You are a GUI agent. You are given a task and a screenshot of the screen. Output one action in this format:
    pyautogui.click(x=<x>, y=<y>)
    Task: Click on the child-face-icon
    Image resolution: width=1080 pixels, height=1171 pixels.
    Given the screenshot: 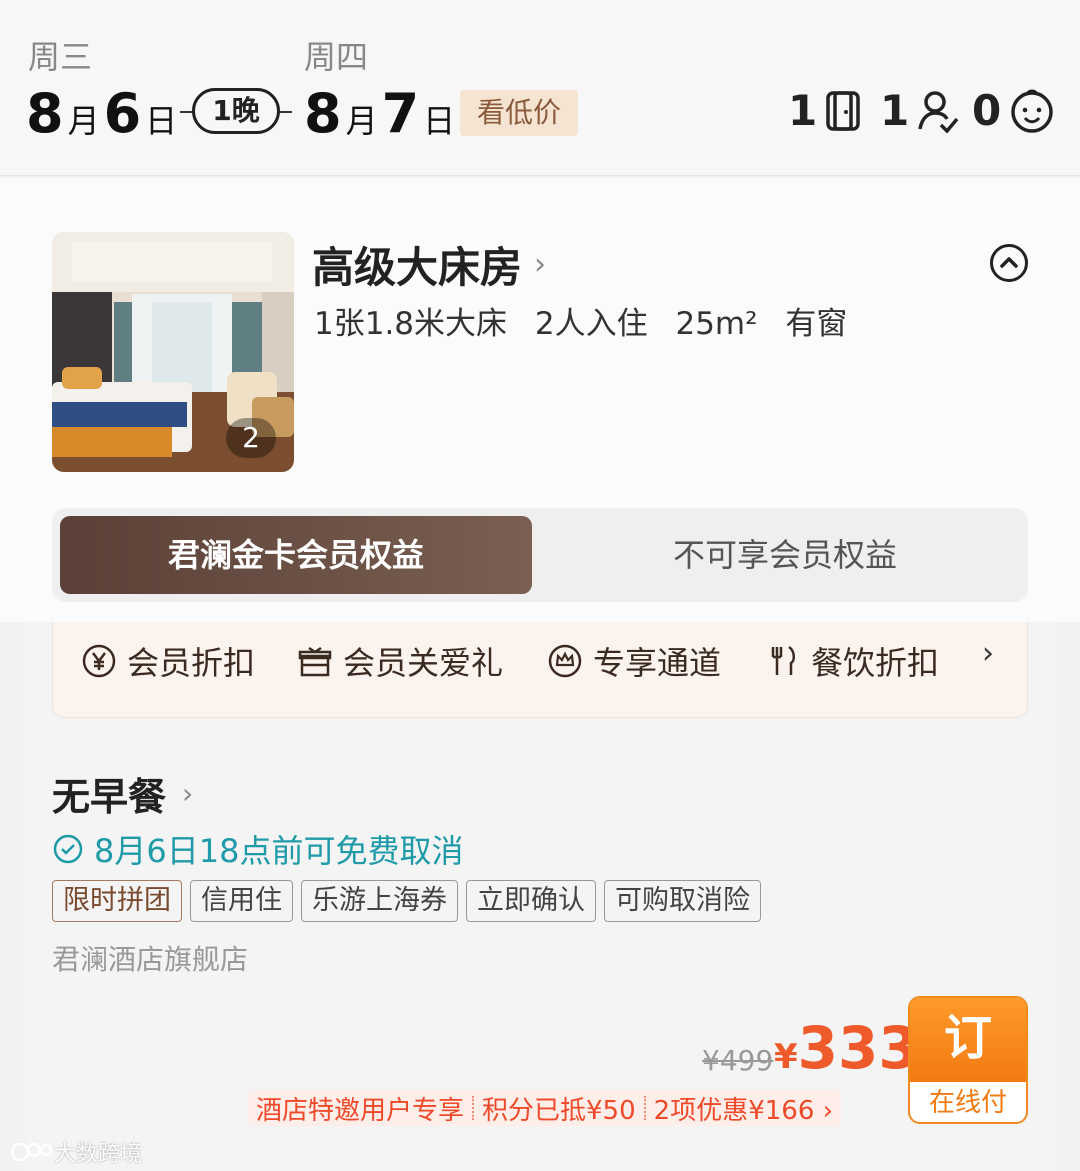 What is the action you would take?
    pyautogui.click(x=1032, y=111)
    